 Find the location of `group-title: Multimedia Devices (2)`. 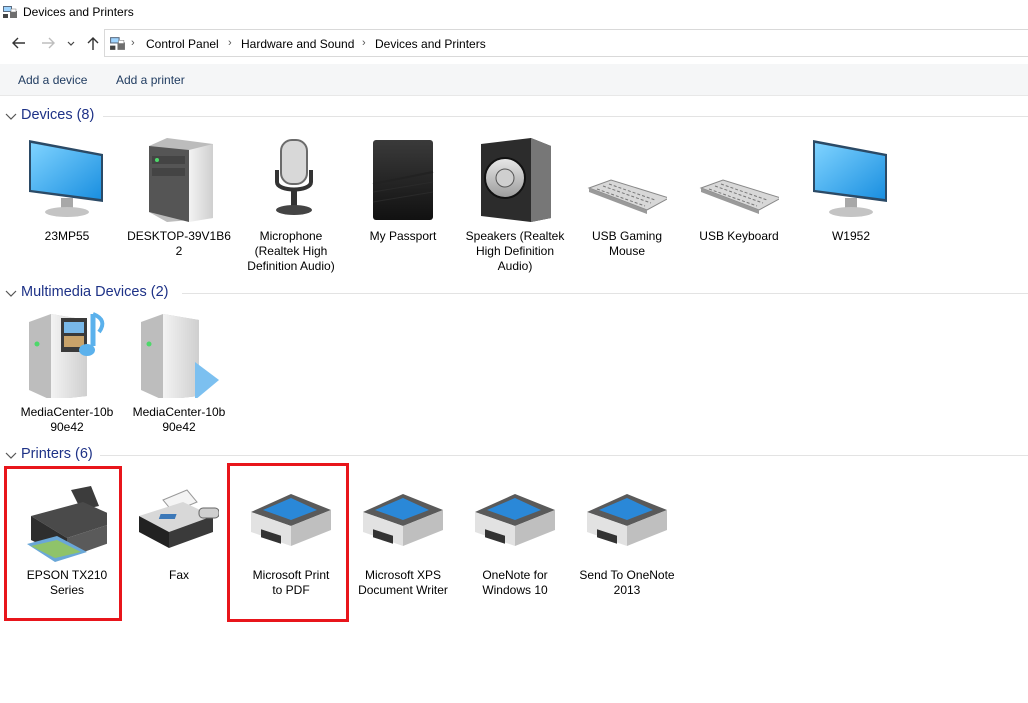

group-title: Multimedia Devices (2) is located at coordinates (95, 292).